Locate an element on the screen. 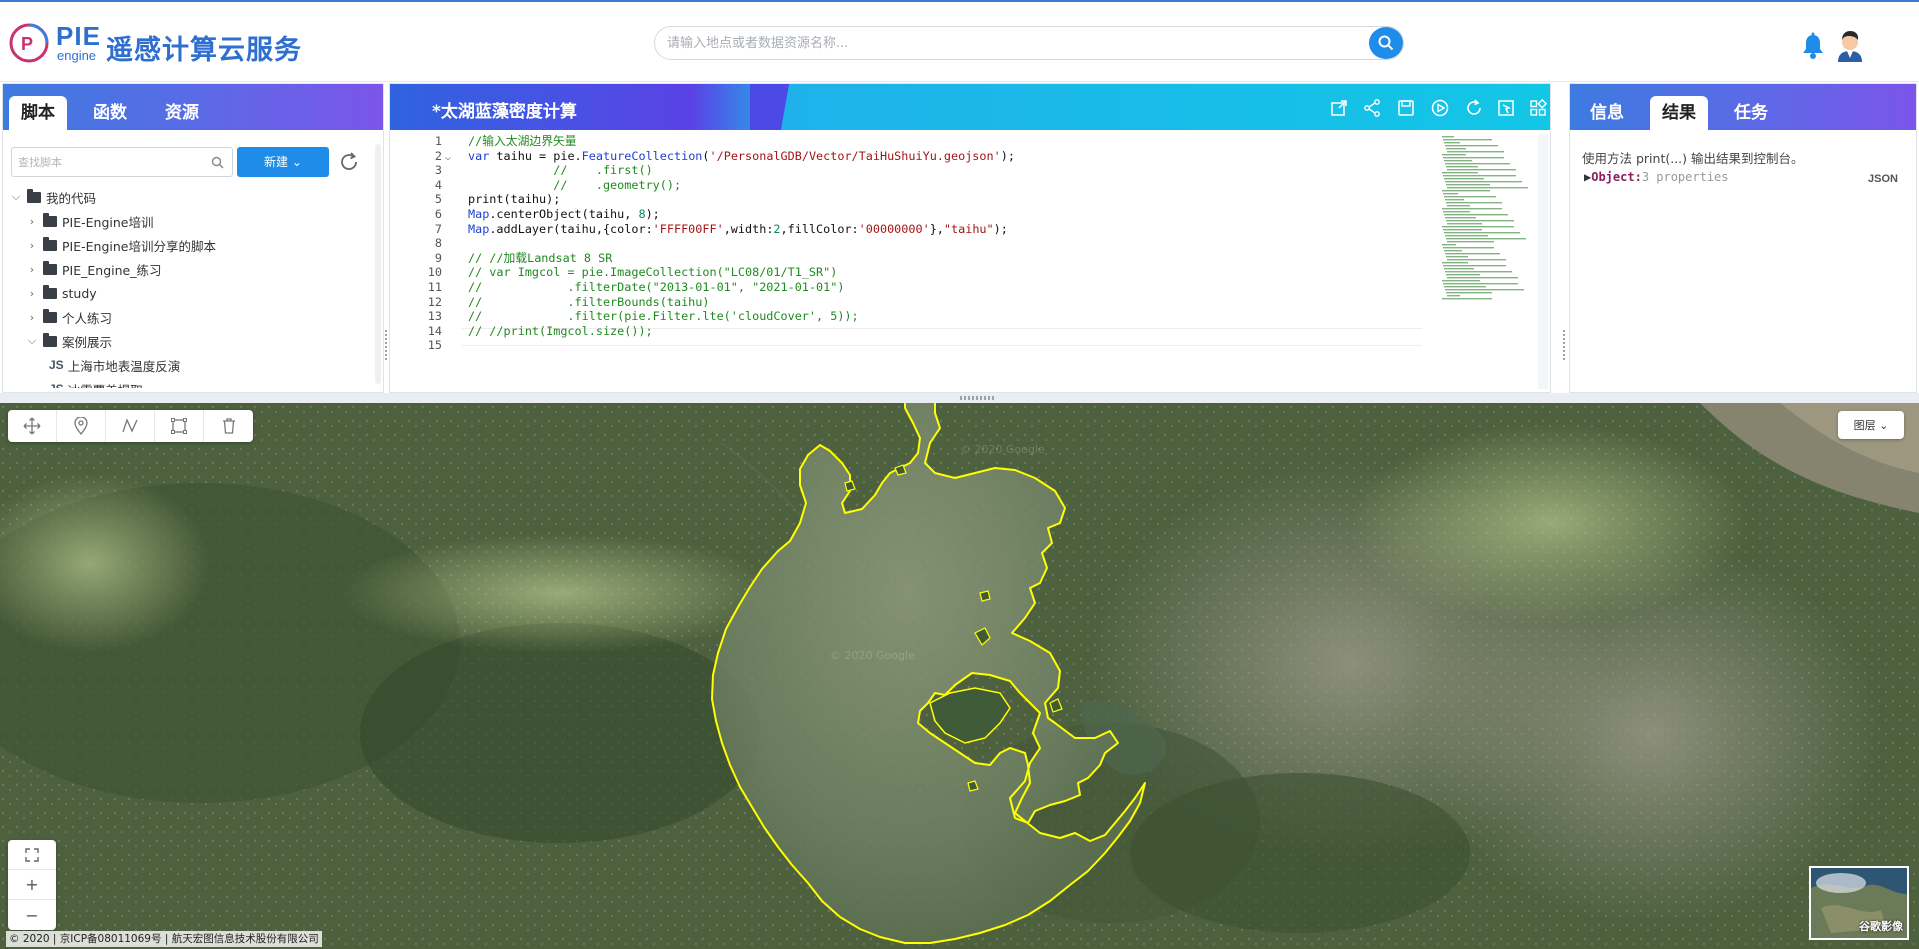 The width and height of the screenshot is (1919, 949). right-splitter is located at coordinates (1564, 345).